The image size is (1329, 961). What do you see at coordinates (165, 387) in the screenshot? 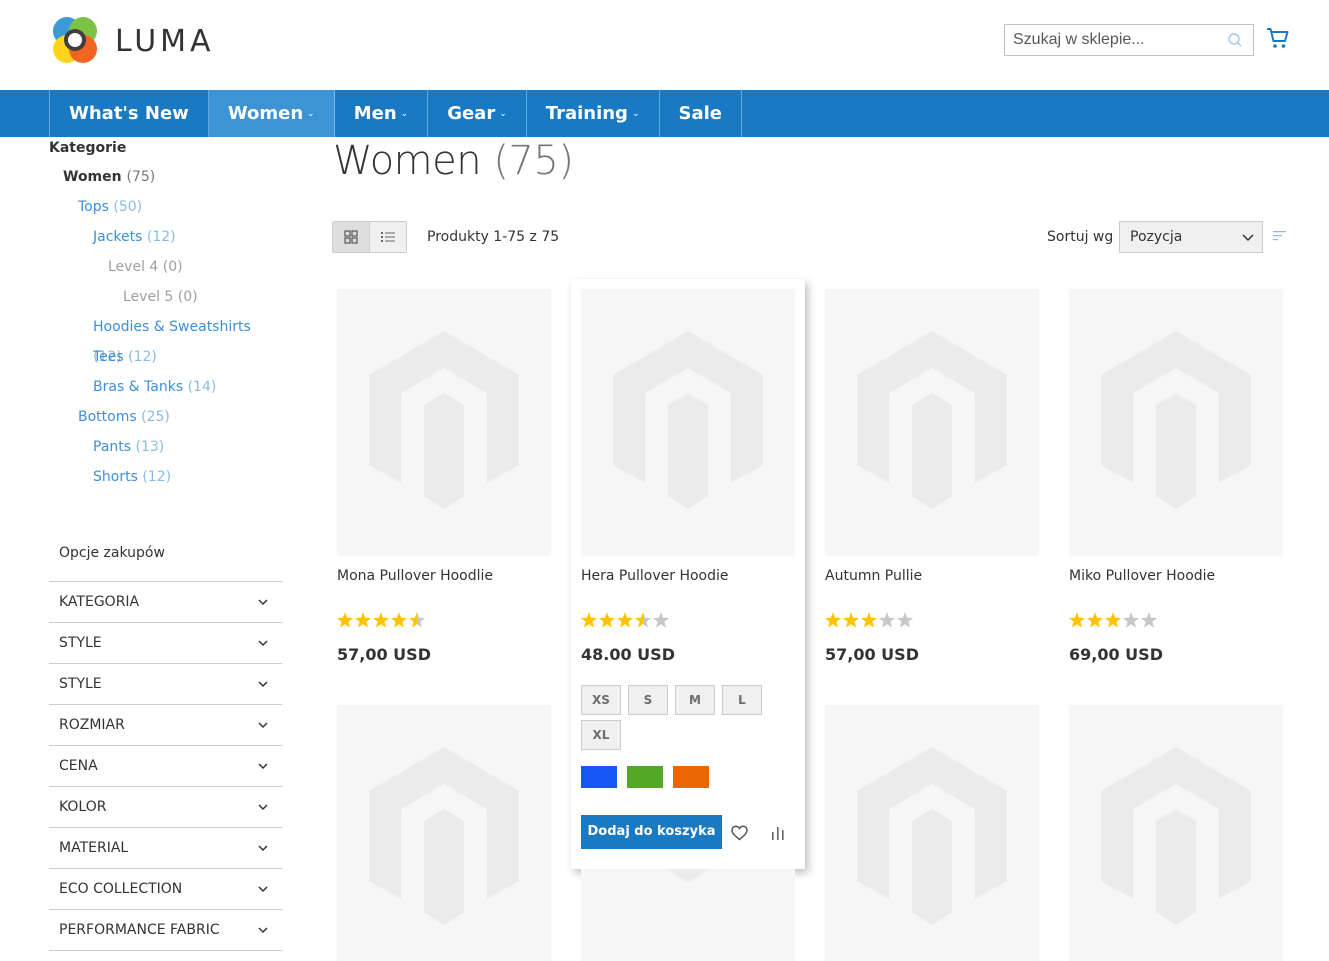
I see `category-item: Bras & Tanks (14)` at bounding box center [165, 387].